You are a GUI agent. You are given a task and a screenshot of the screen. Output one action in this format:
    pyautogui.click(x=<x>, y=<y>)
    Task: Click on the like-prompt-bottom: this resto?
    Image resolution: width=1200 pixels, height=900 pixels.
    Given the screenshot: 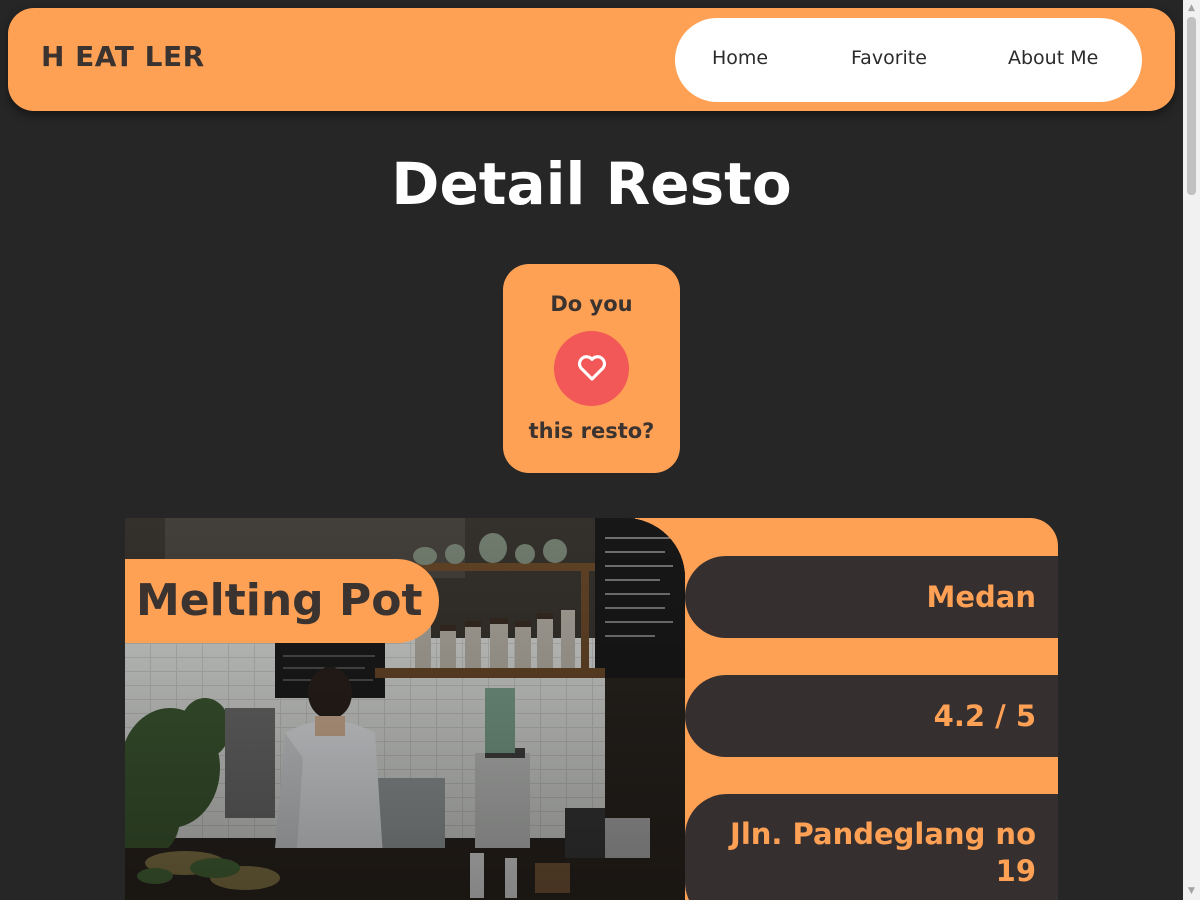 What is the action you would take?
    pyautogui.click(x=591, y=431)
    